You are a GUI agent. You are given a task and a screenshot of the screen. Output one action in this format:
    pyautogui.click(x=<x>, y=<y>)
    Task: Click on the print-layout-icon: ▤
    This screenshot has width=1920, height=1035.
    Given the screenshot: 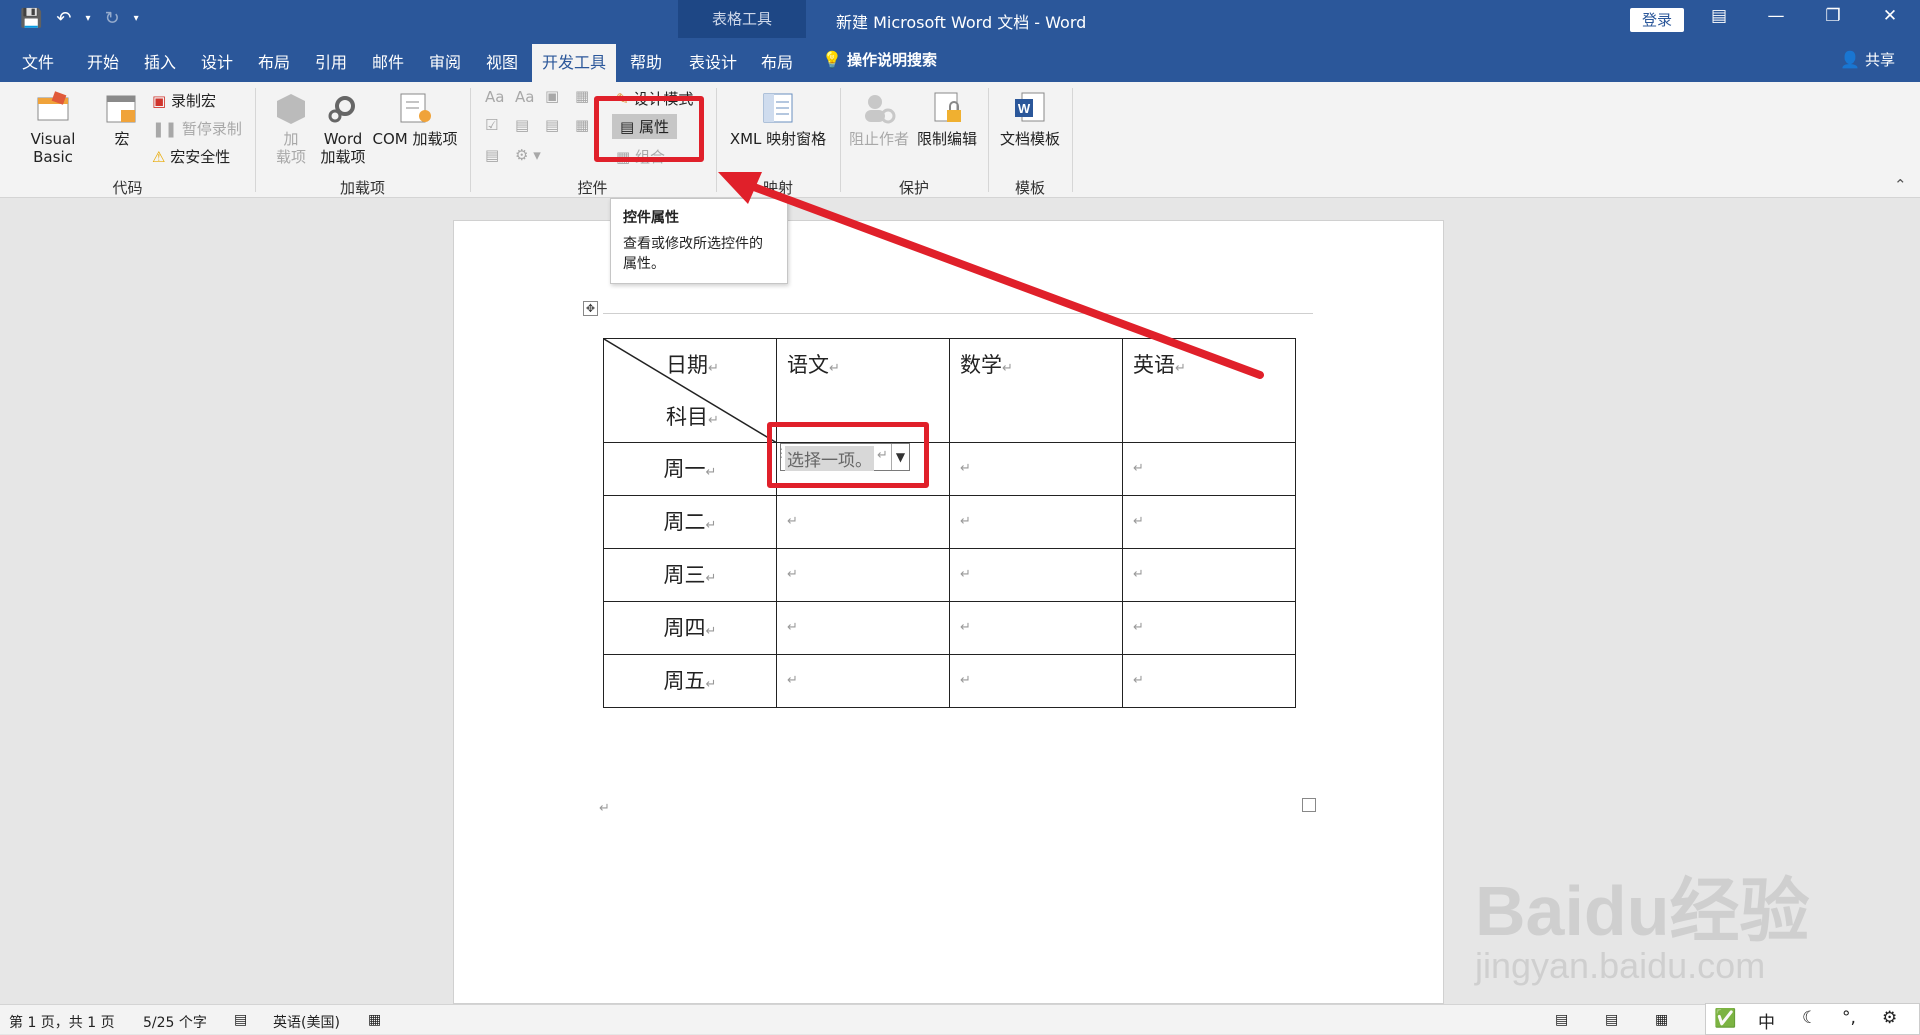 What is the action you would take?
    pyautogui.click(x=1611, y=1020)
    